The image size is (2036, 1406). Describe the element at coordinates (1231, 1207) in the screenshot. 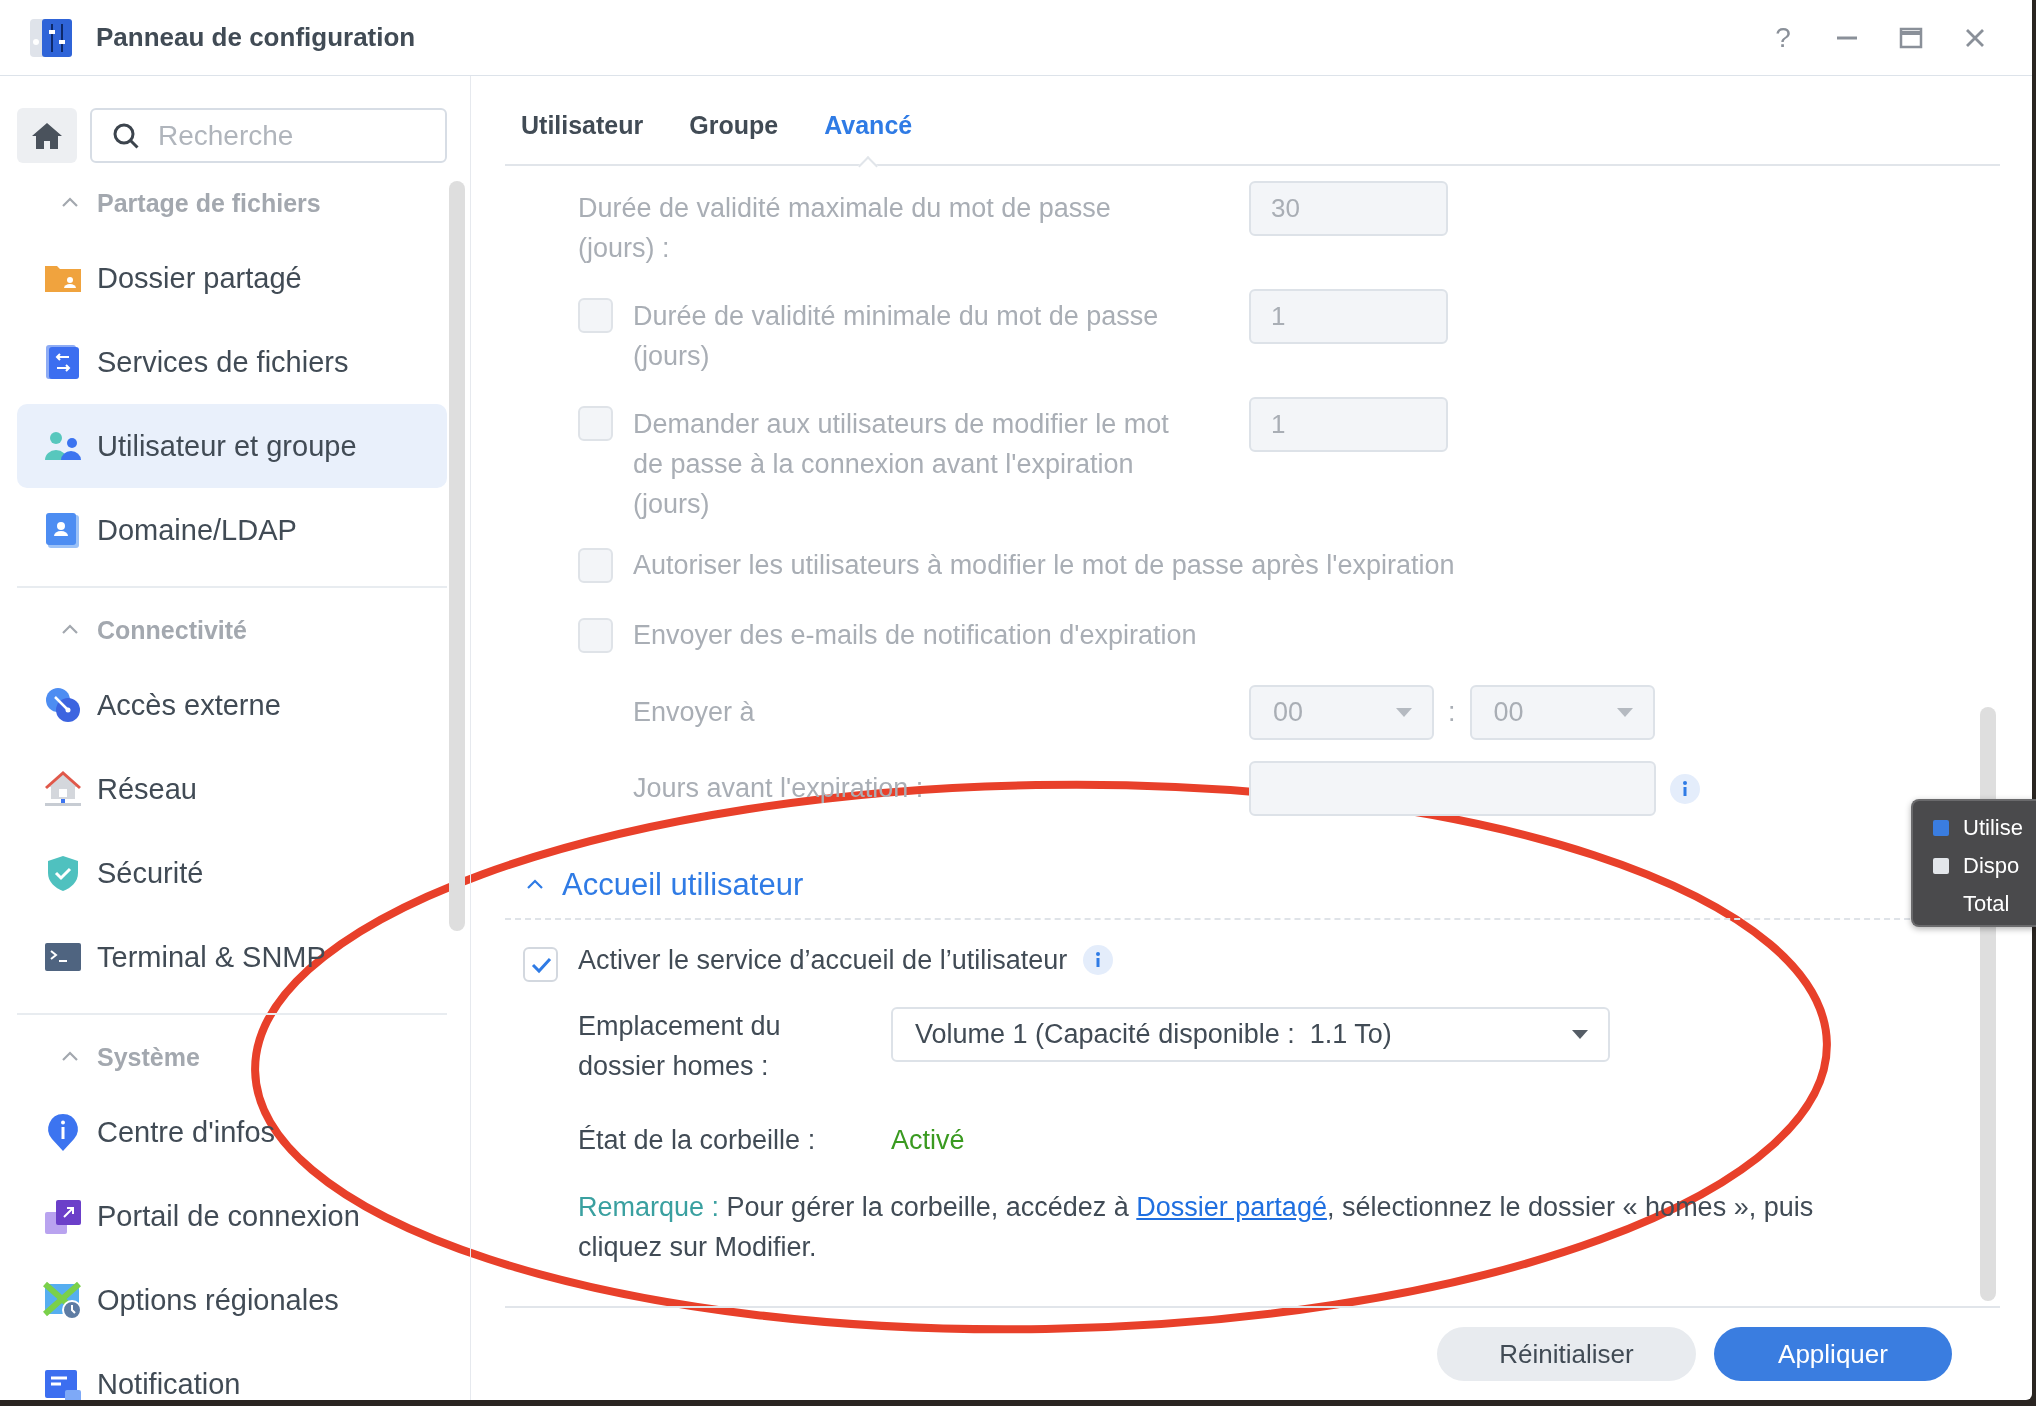

I see `shared-folder-link: Dossier partagé` at that location.